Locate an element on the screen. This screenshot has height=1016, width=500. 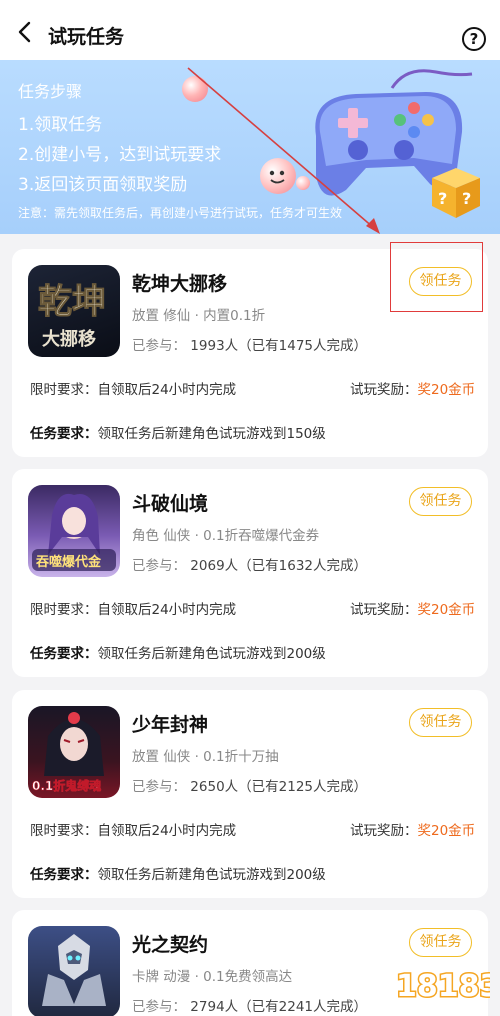
game-name: 斗破仙境 is located at coordinates (170, 504).